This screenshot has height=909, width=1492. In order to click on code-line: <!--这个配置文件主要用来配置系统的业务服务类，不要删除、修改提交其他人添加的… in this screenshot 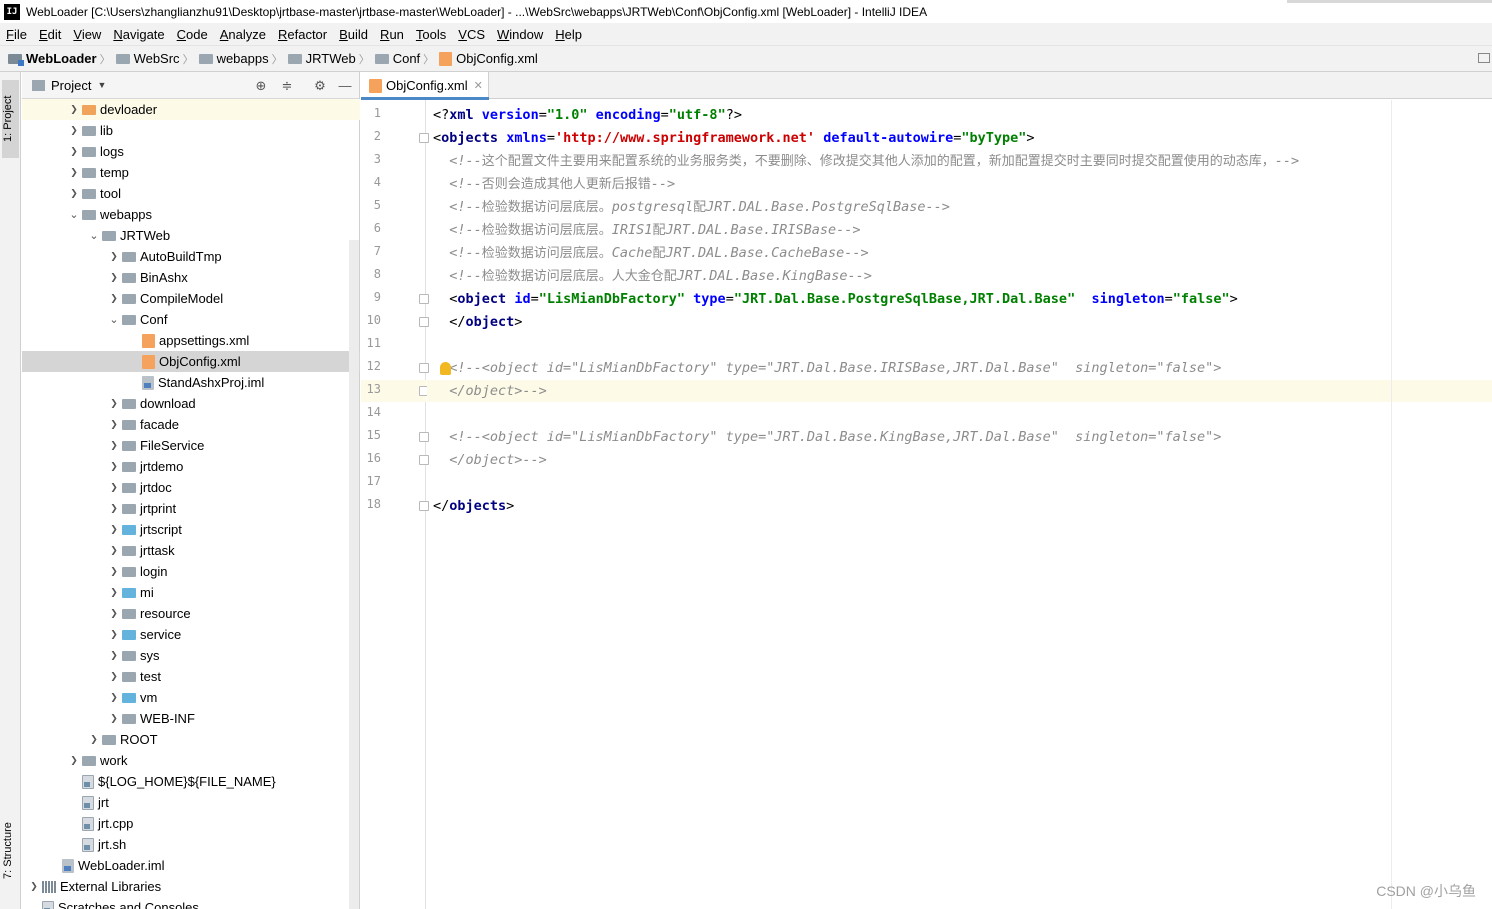, I will do `click(959, 161)`.